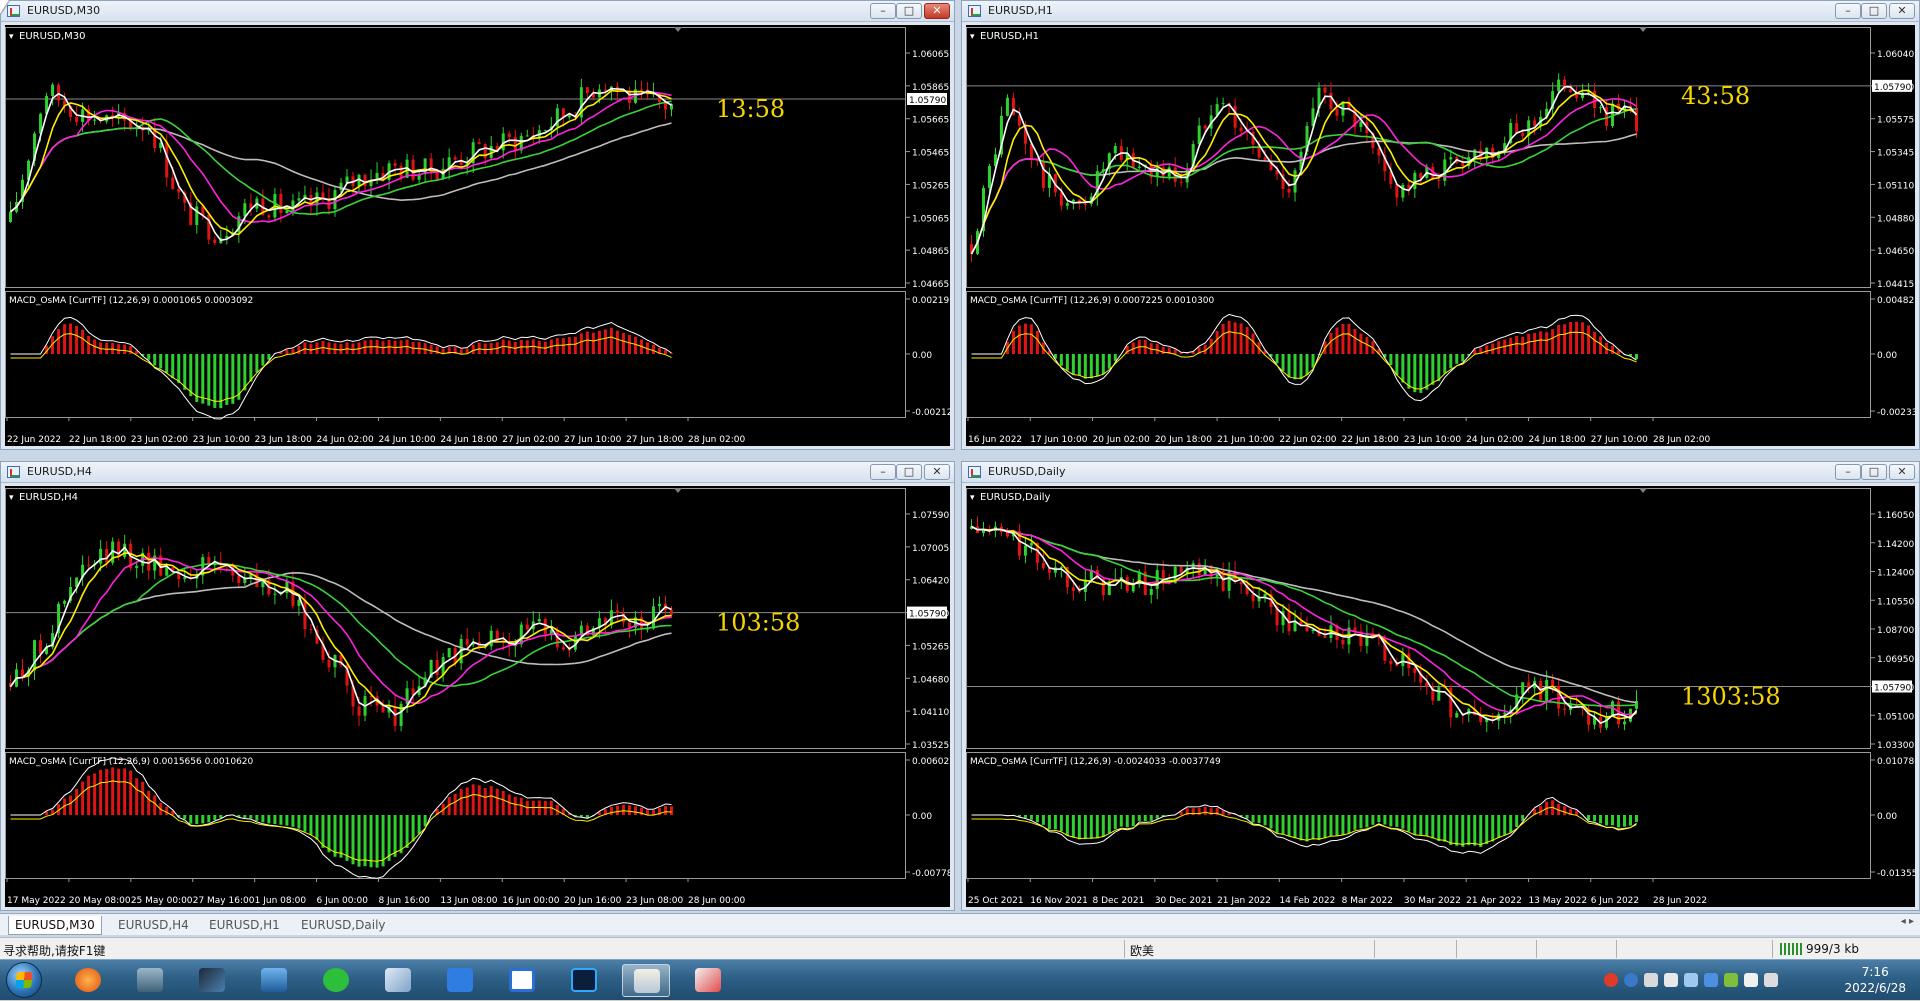 This screenshot has width=1920, height=1001. Describe the element at coordinates (708, 980) in the screenshot. I see `paint-app-icon` at that location.